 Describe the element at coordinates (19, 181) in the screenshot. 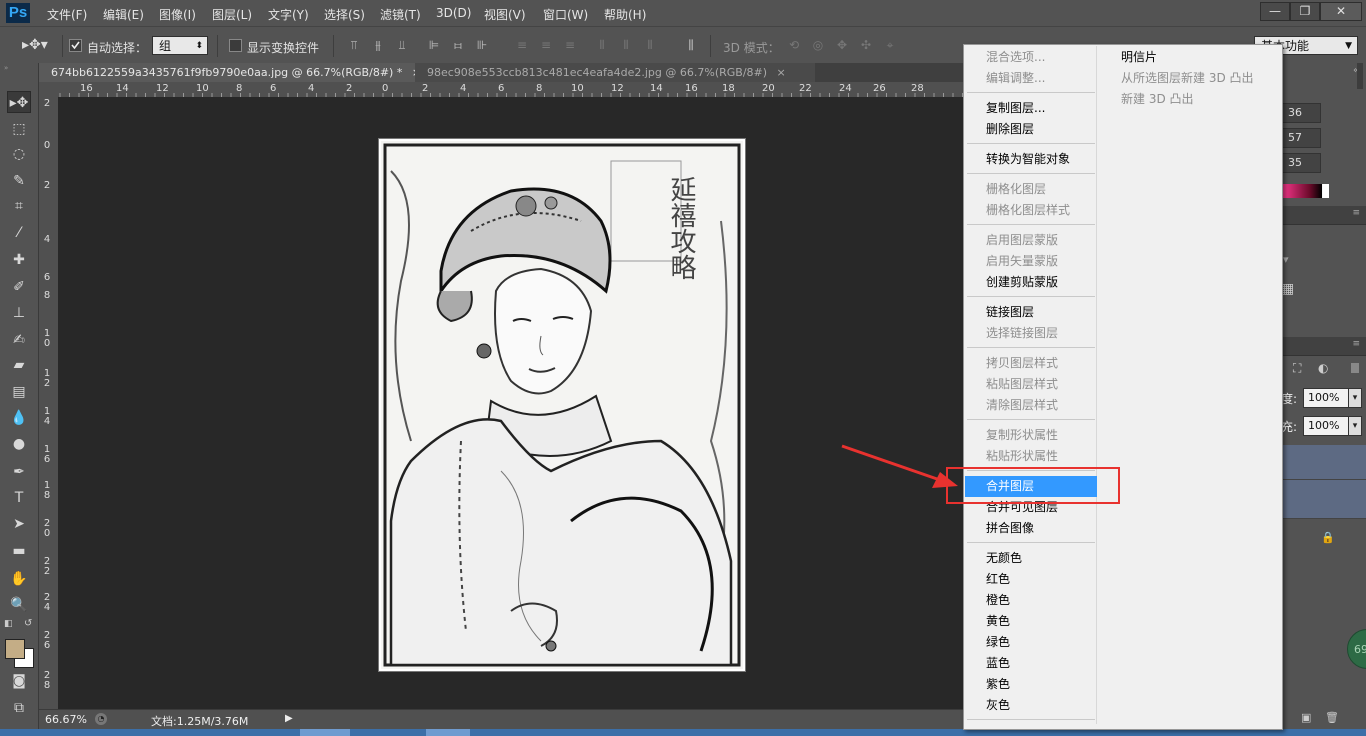

I see `quick-select-tool-icon: ✎` at that location.